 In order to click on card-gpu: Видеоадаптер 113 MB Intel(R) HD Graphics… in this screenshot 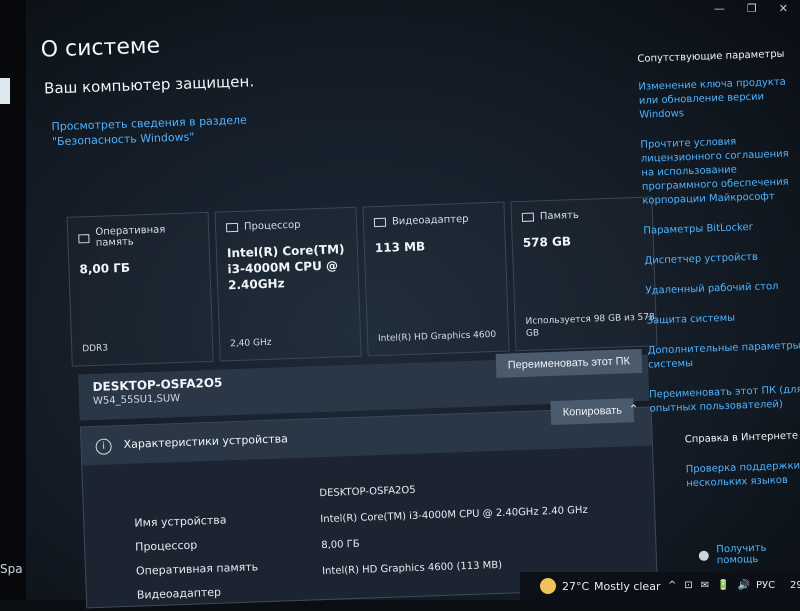, I will do `click(436, 279)`.